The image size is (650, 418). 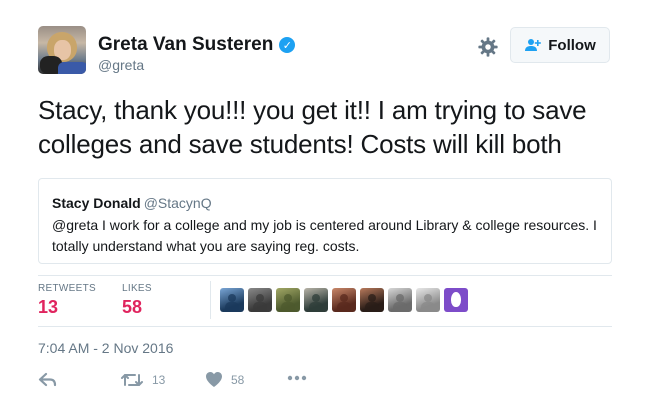 I want to click on add-user-icon, so click(x=533, y=45).